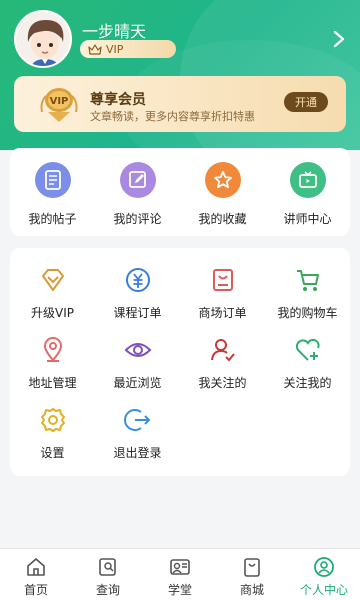 The height and width of the screenshot is (600, 360). Describe the element at coordinates (52, 383) in the screenshot. I see `service-label: 地址管理` at that location.